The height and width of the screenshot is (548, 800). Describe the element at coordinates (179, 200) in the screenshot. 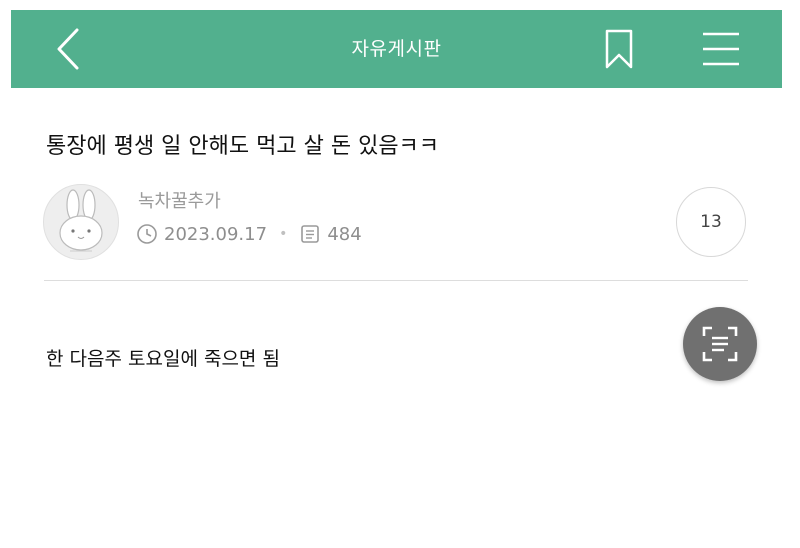

I see `author-name: 녹차꿀추가` at that location.